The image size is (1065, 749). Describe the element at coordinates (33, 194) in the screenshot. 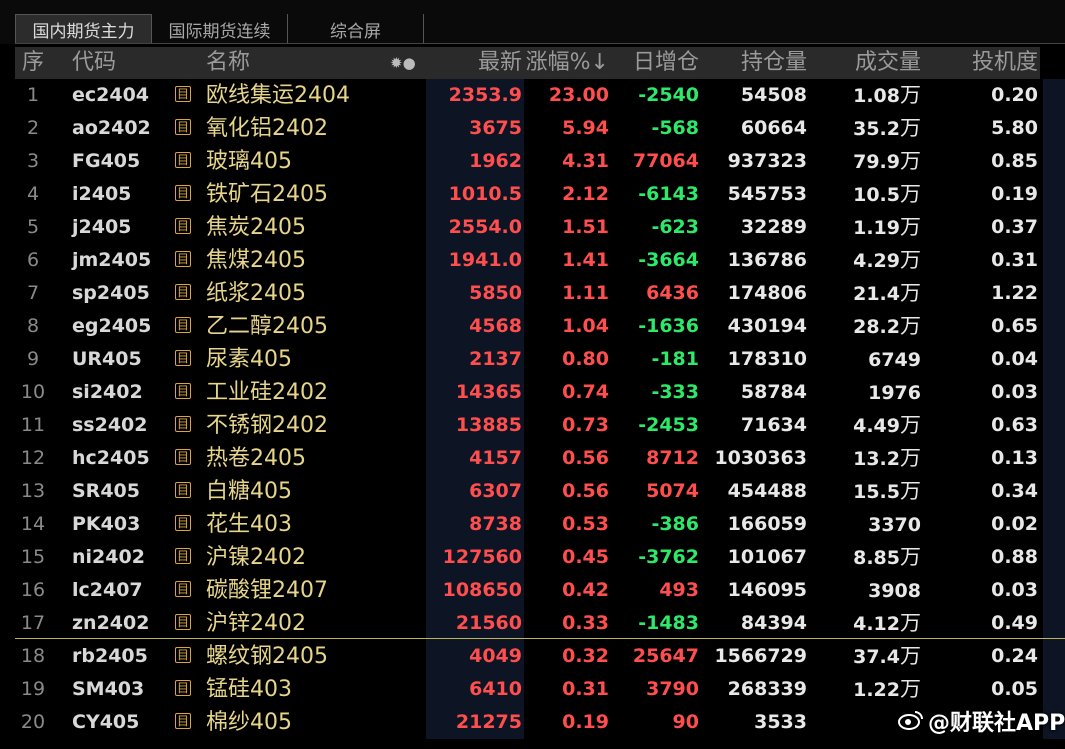

I see `row-seq: 4` at that location.